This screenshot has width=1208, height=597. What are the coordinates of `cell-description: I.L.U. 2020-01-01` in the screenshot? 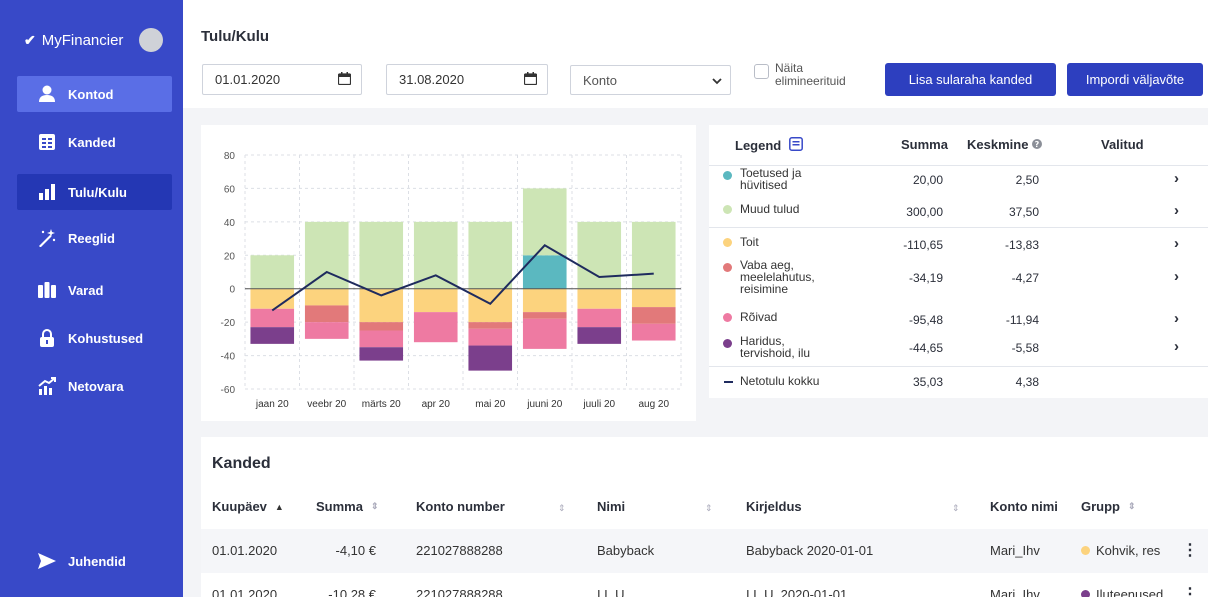 It's located at (797, 592).